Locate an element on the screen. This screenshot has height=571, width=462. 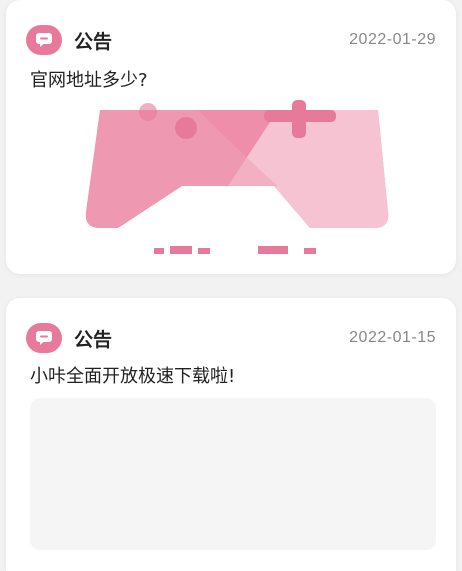
notice-title: 官网地址多少? is located at coordinates (89, 79).